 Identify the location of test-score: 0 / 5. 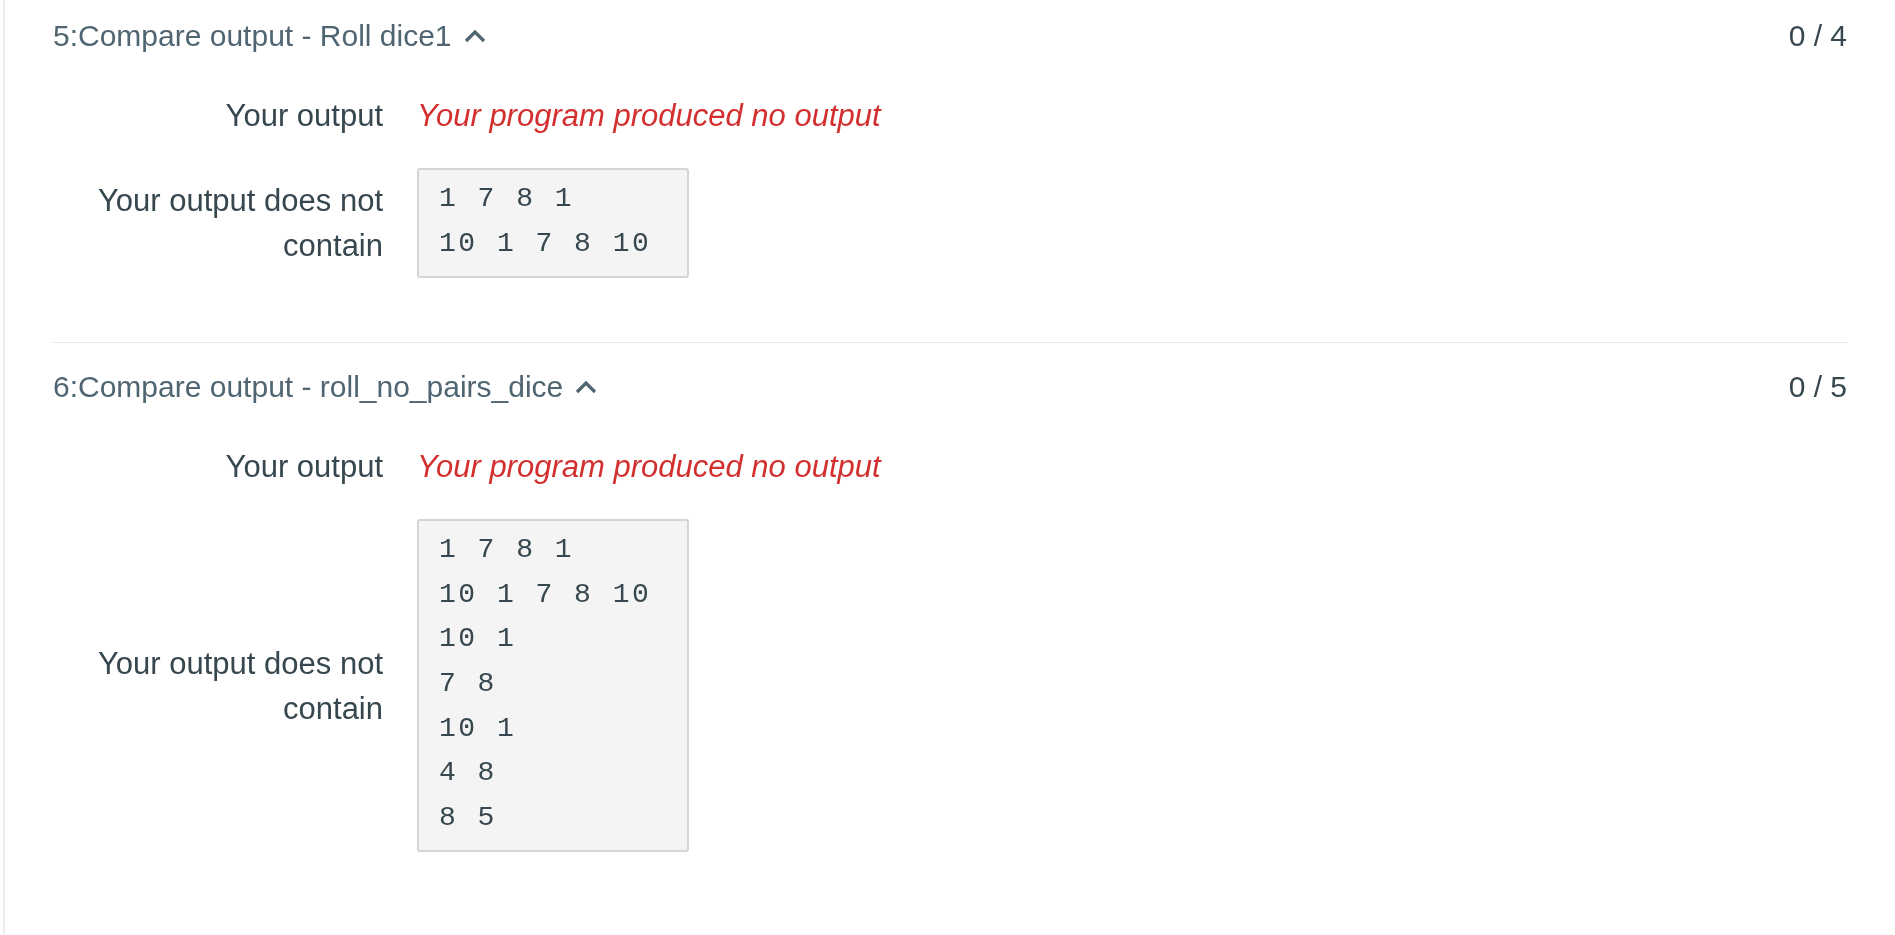
(1817, 387).